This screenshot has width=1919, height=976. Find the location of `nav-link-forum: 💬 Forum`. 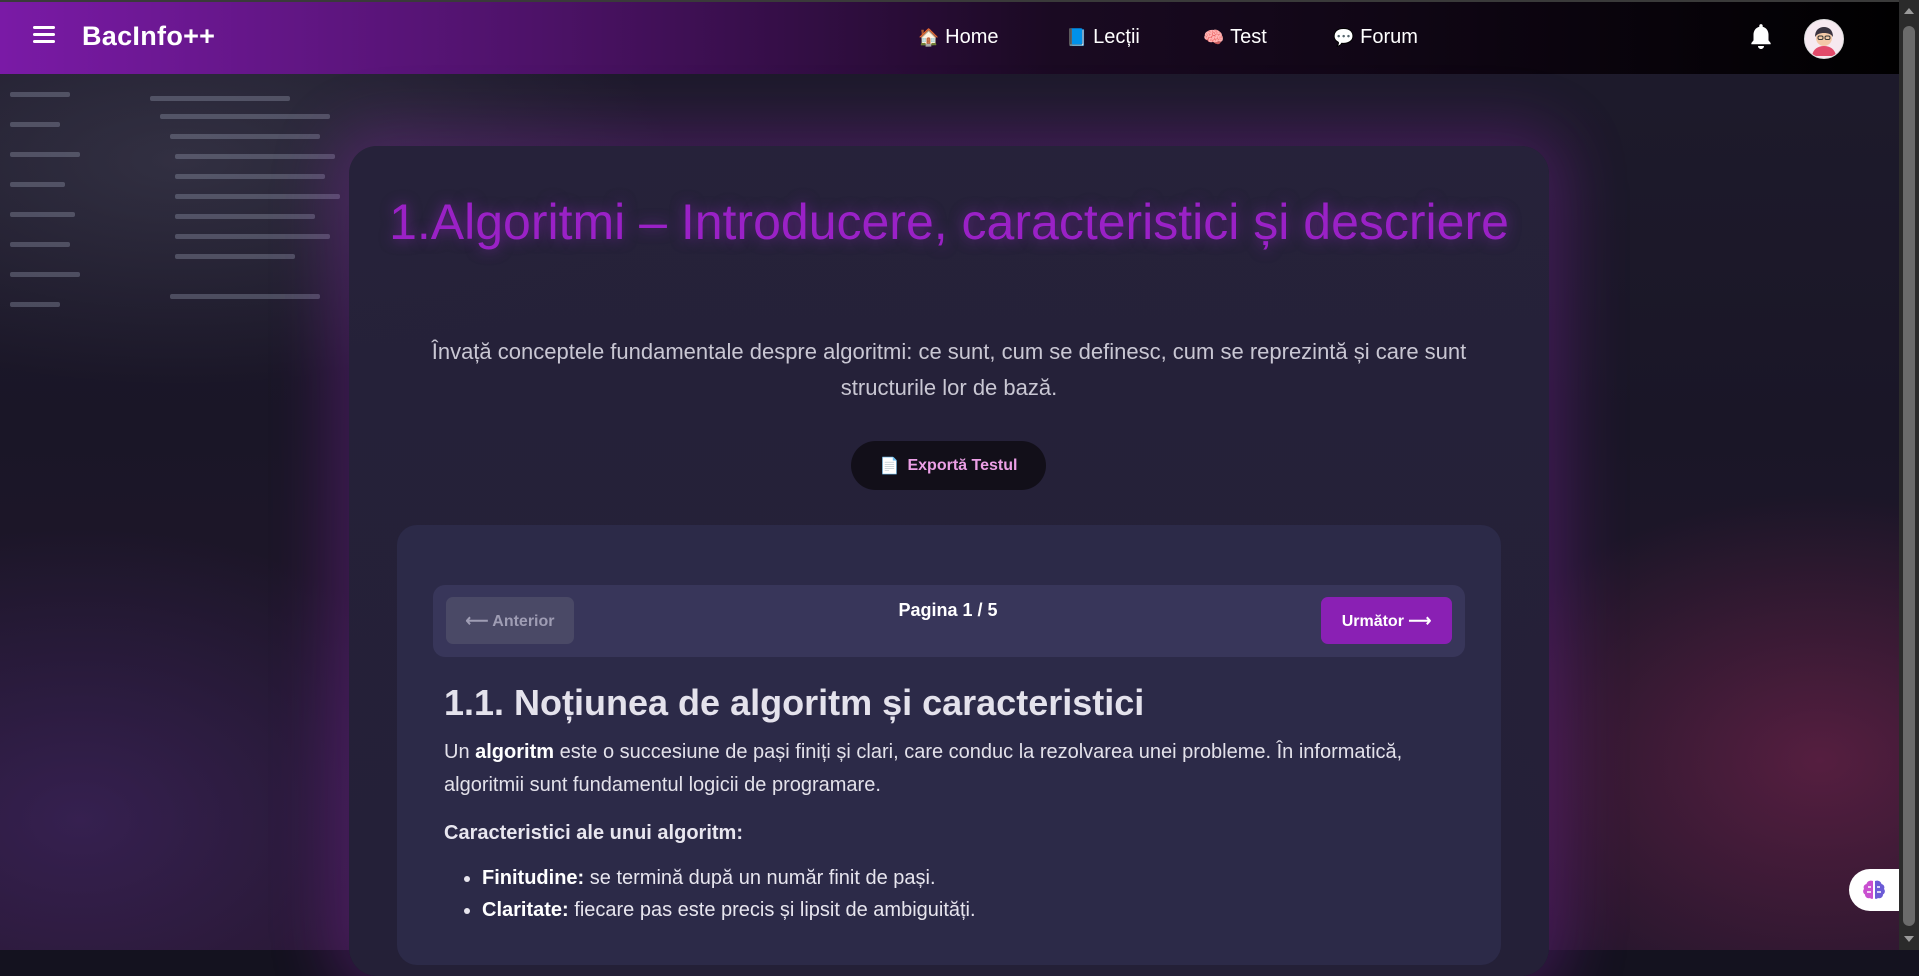

nav-link-forum: 💬 Forum is located at coordinates (1375, 37).